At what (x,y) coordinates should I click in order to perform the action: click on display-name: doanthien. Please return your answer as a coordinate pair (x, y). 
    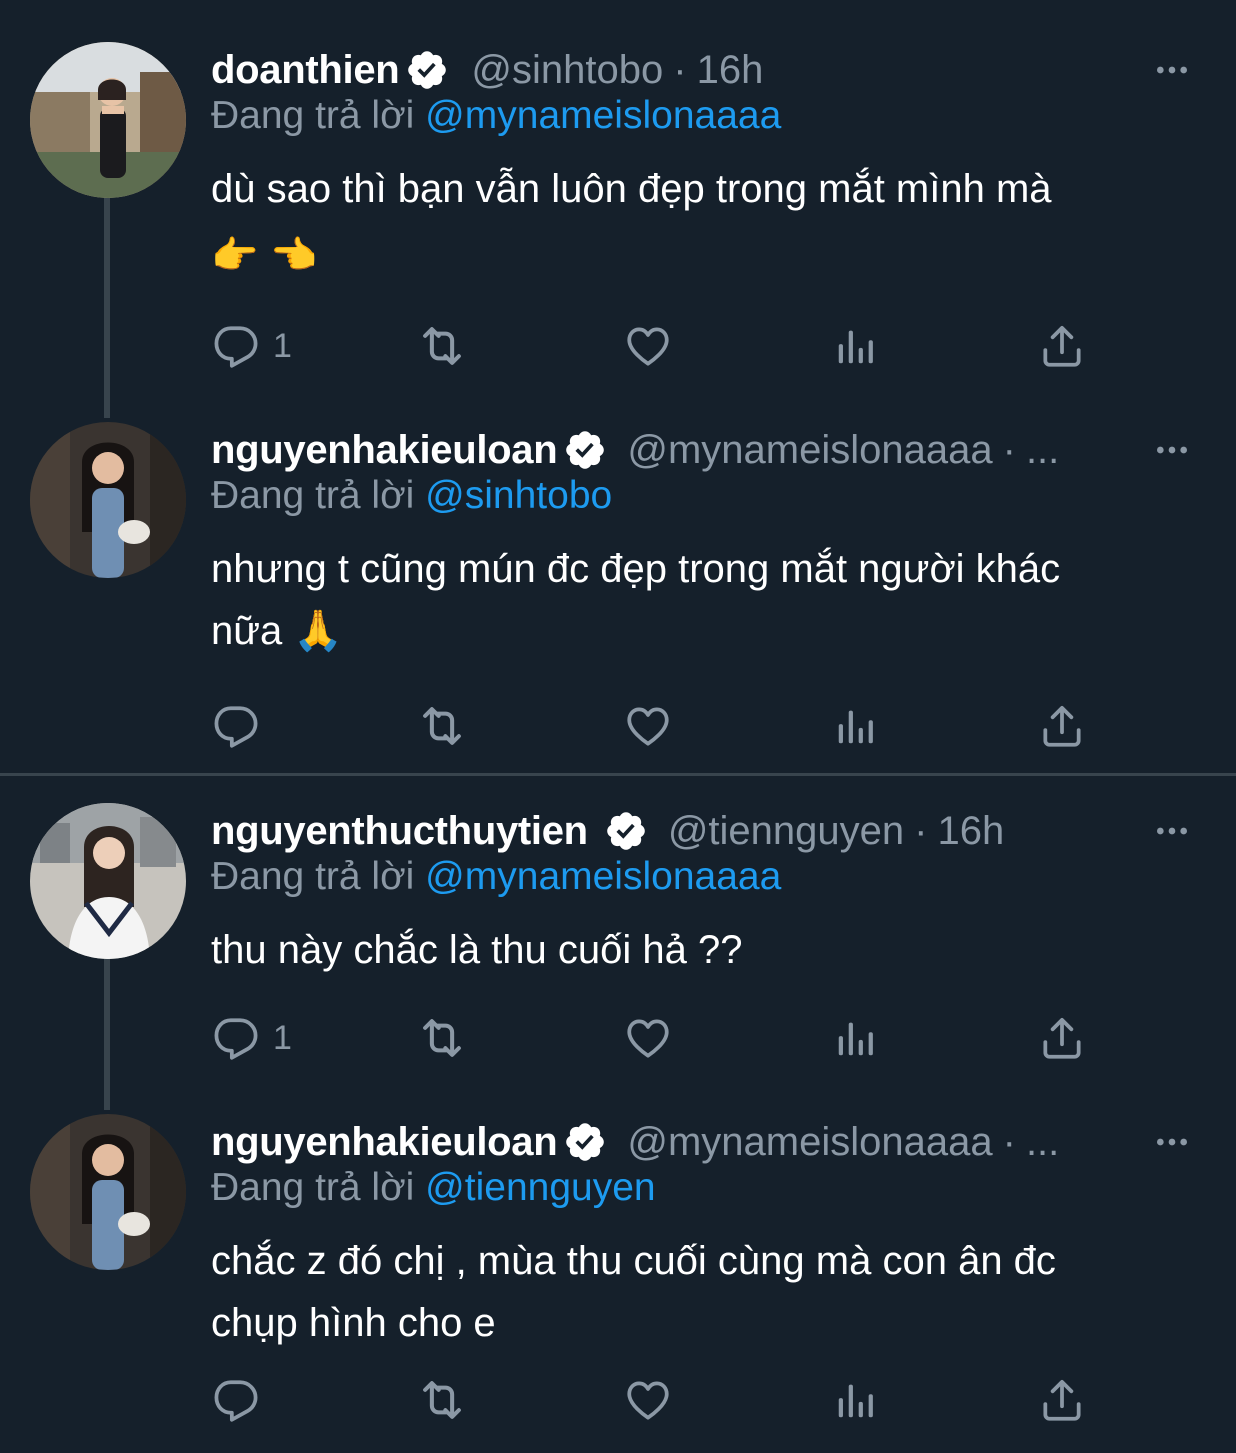
    Looking at the image, I should click on (305, 70).